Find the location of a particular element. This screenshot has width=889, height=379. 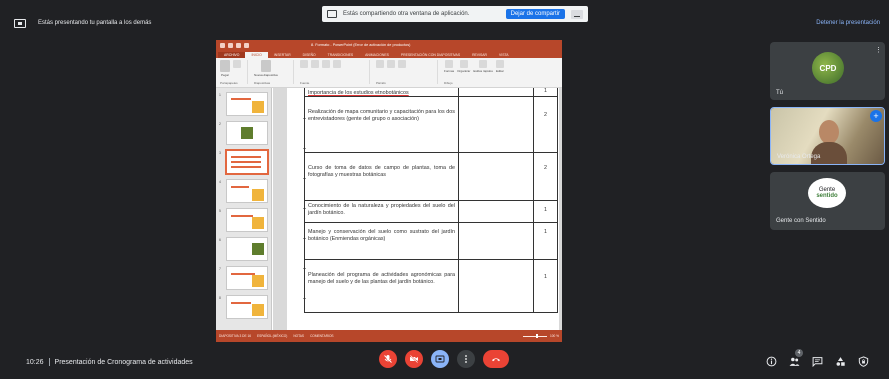

chat-icon is located at coordinates (817, 361).